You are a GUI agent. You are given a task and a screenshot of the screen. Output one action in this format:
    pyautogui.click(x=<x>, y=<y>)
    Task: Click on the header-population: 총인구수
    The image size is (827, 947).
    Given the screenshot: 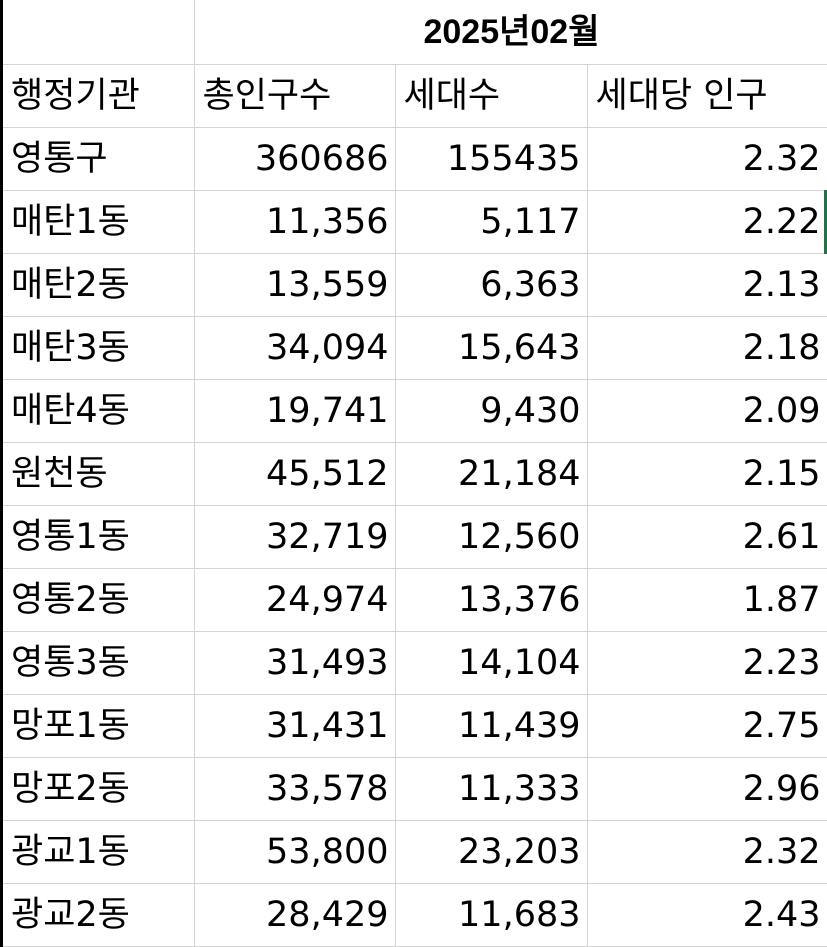 What is the action you would take?
    pyautogui.click(x=295, y=96)
    